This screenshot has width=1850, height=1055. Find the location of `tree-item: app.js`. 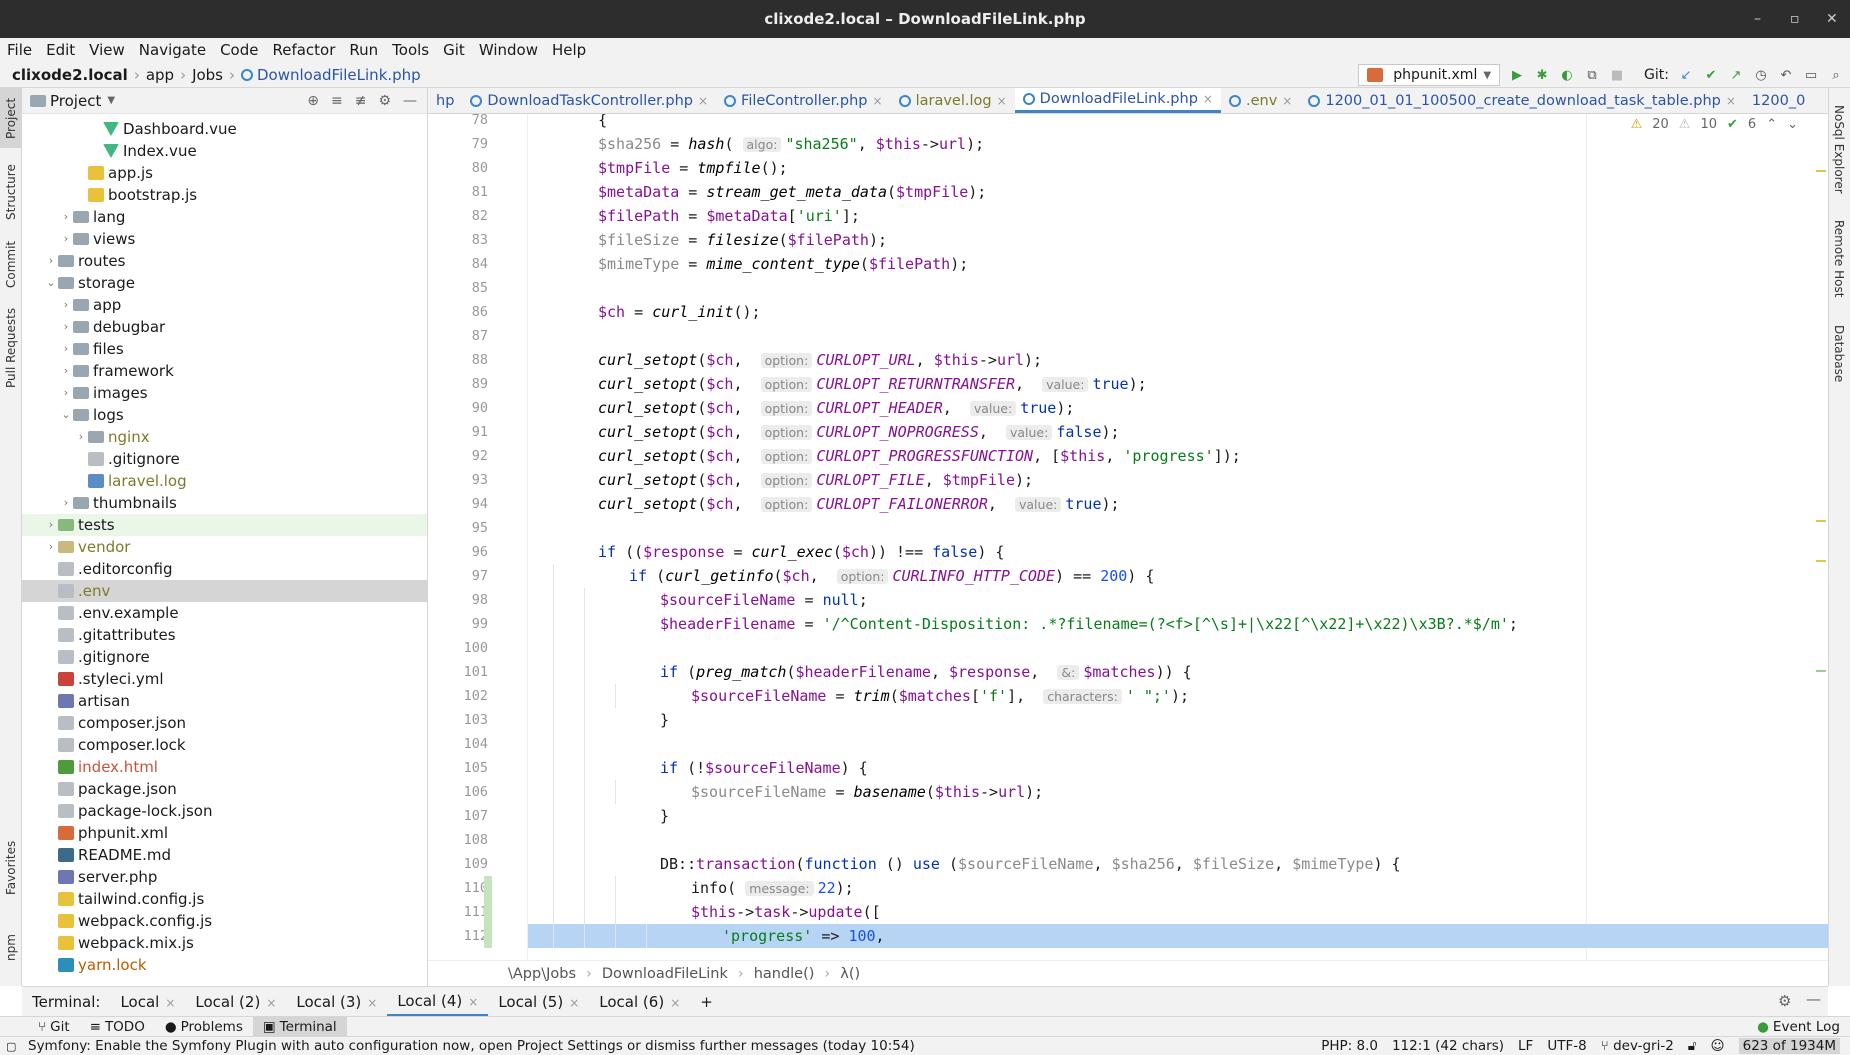

tree-item: app.js is located at coordinates (224, 173).